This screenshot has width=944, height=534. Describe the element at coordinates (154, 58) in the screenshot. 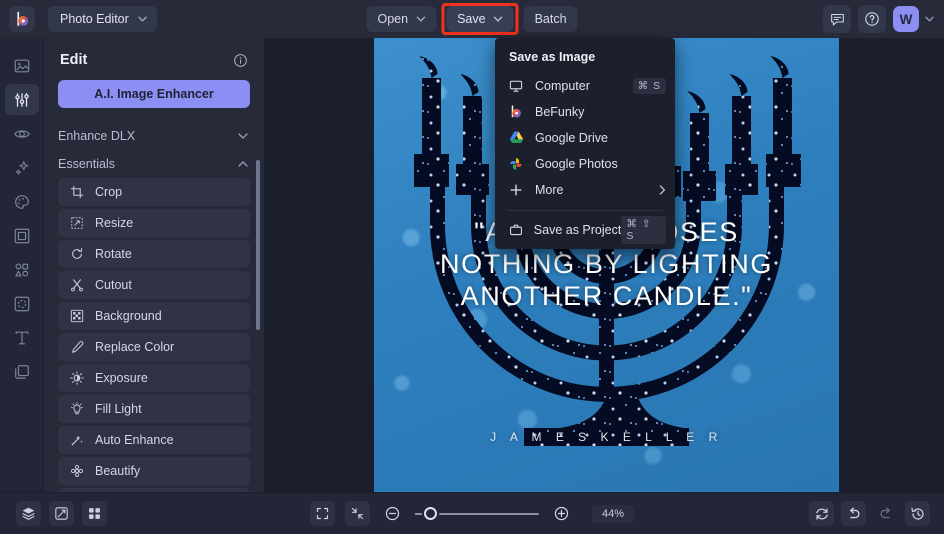

I see `panel-header: Edit` at that location.